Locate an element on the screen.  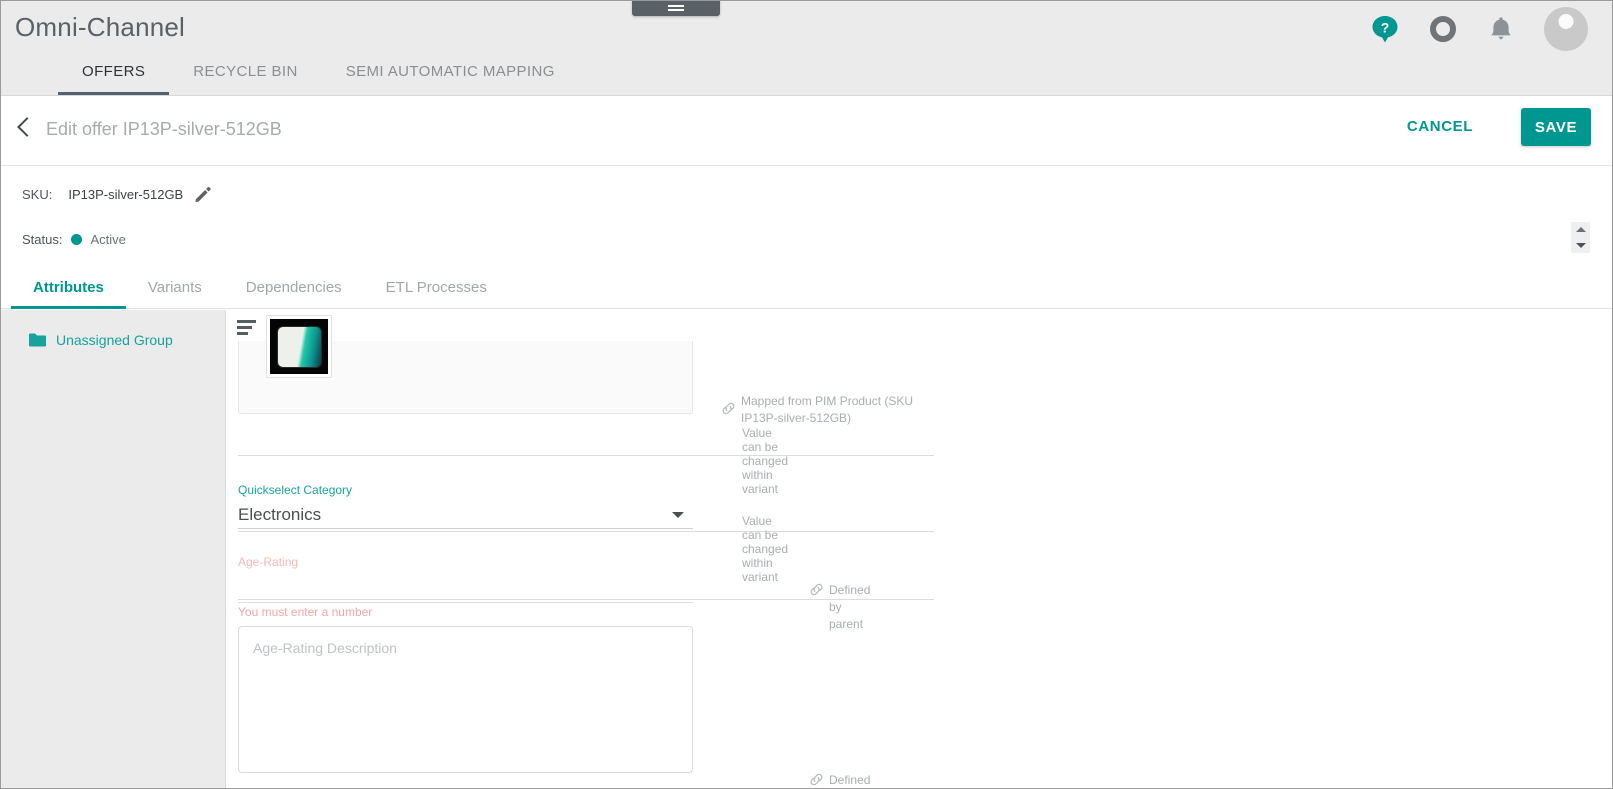
status-badge is located at coordinates (77, 239).